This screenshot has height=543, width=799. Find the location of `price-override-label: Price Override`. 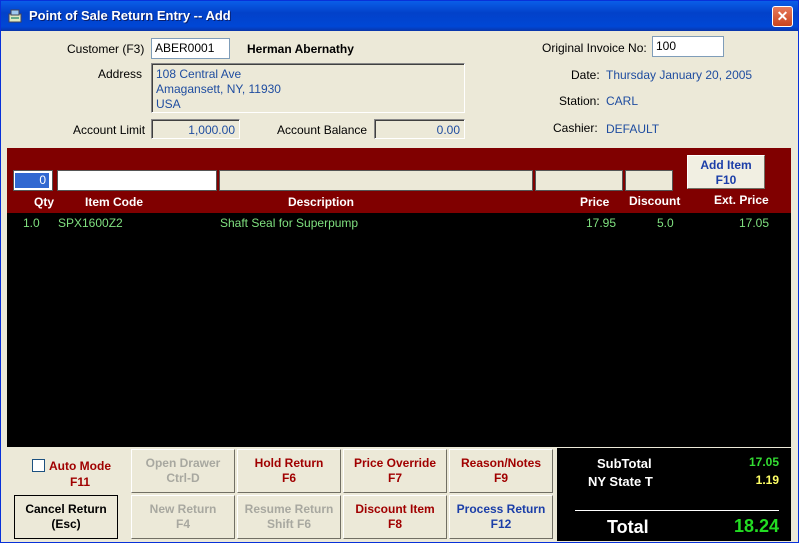

price-override-label: Price Override is located at coordinates (395, 463).